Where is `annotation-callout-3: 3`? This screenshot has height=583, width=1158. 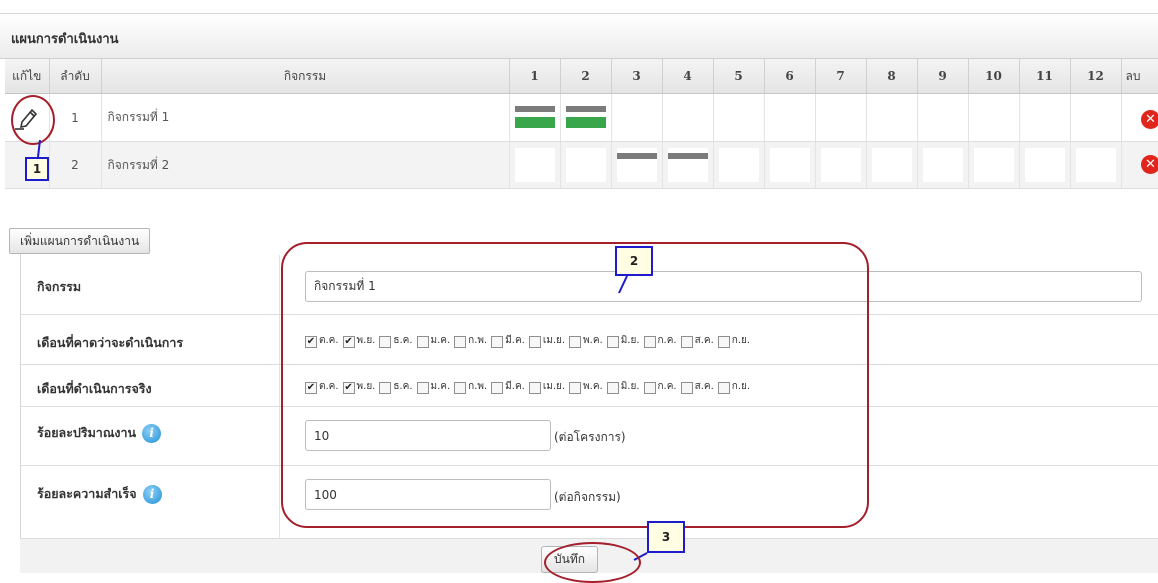
annotation-callout-3: 3 is located at coordinates (666, 537).